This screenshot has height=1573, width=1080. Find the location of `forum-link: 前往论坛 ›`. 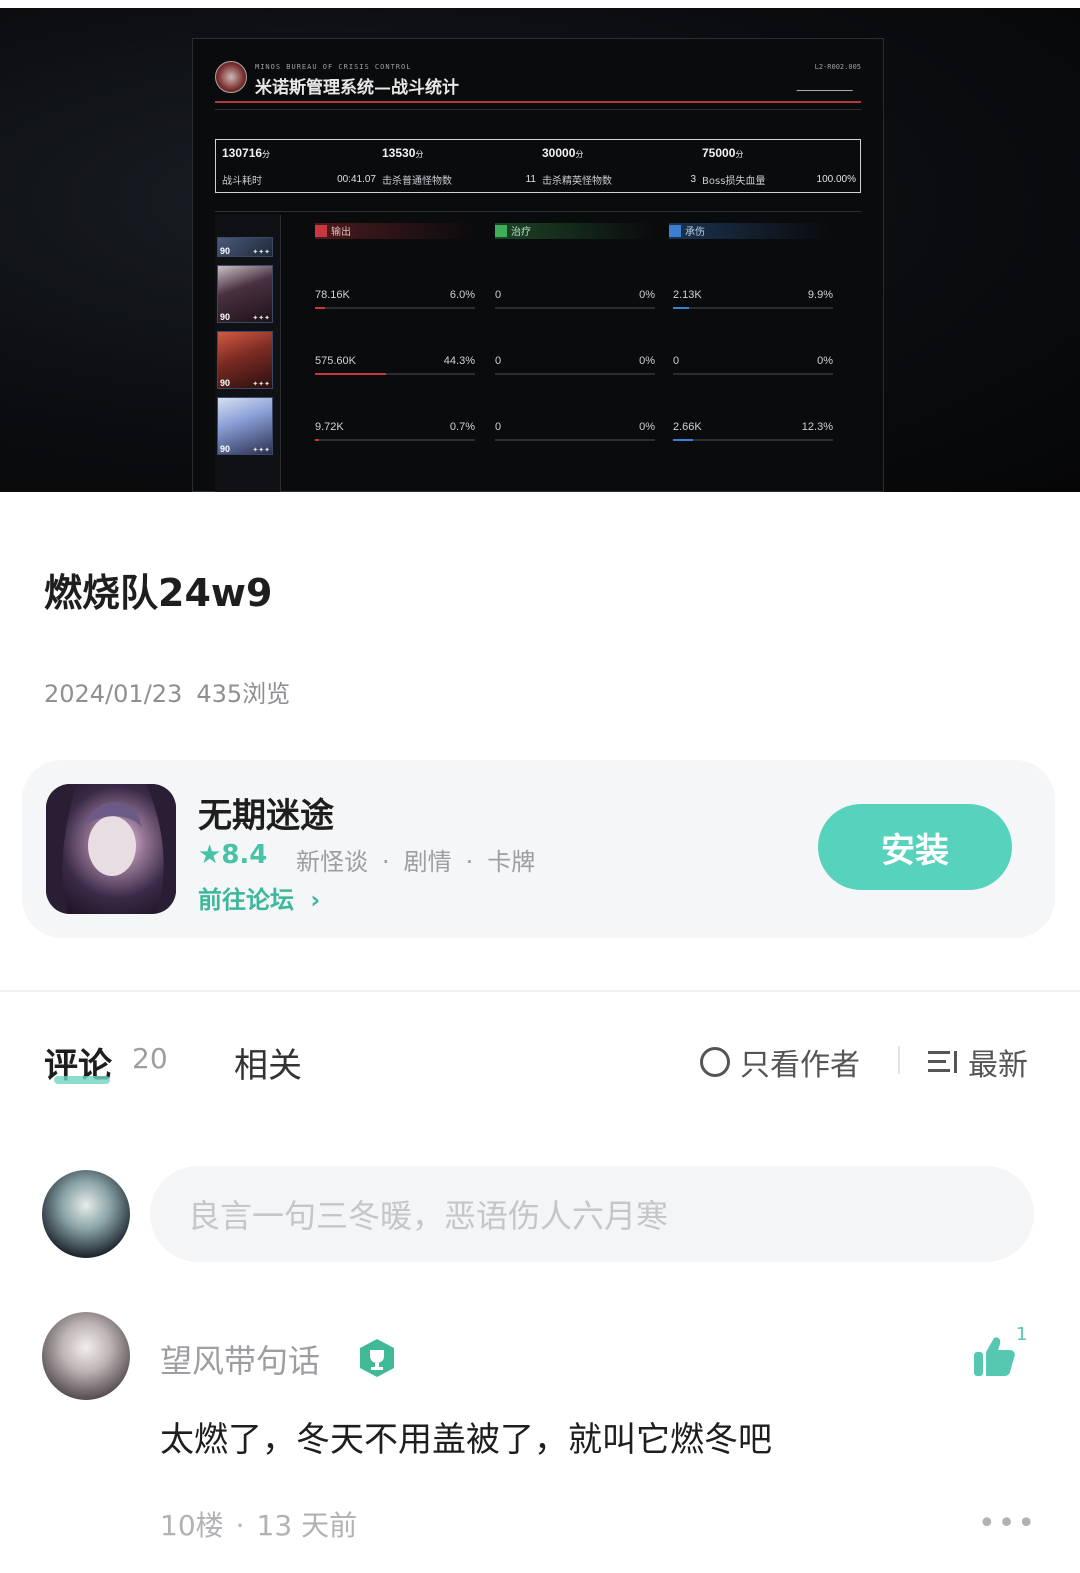

forum-link: 前往论坛 › is located at coordinates (259, 897).